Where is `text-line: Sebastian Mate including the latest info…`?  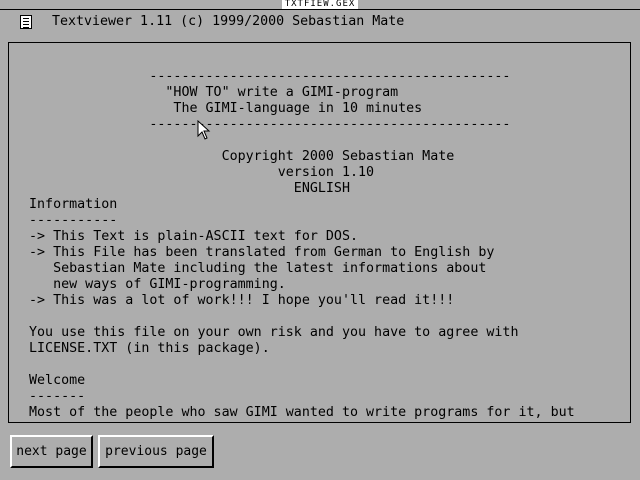
text-line: Sebastian Mate including the latest info… is located at coordinates (258, 268).